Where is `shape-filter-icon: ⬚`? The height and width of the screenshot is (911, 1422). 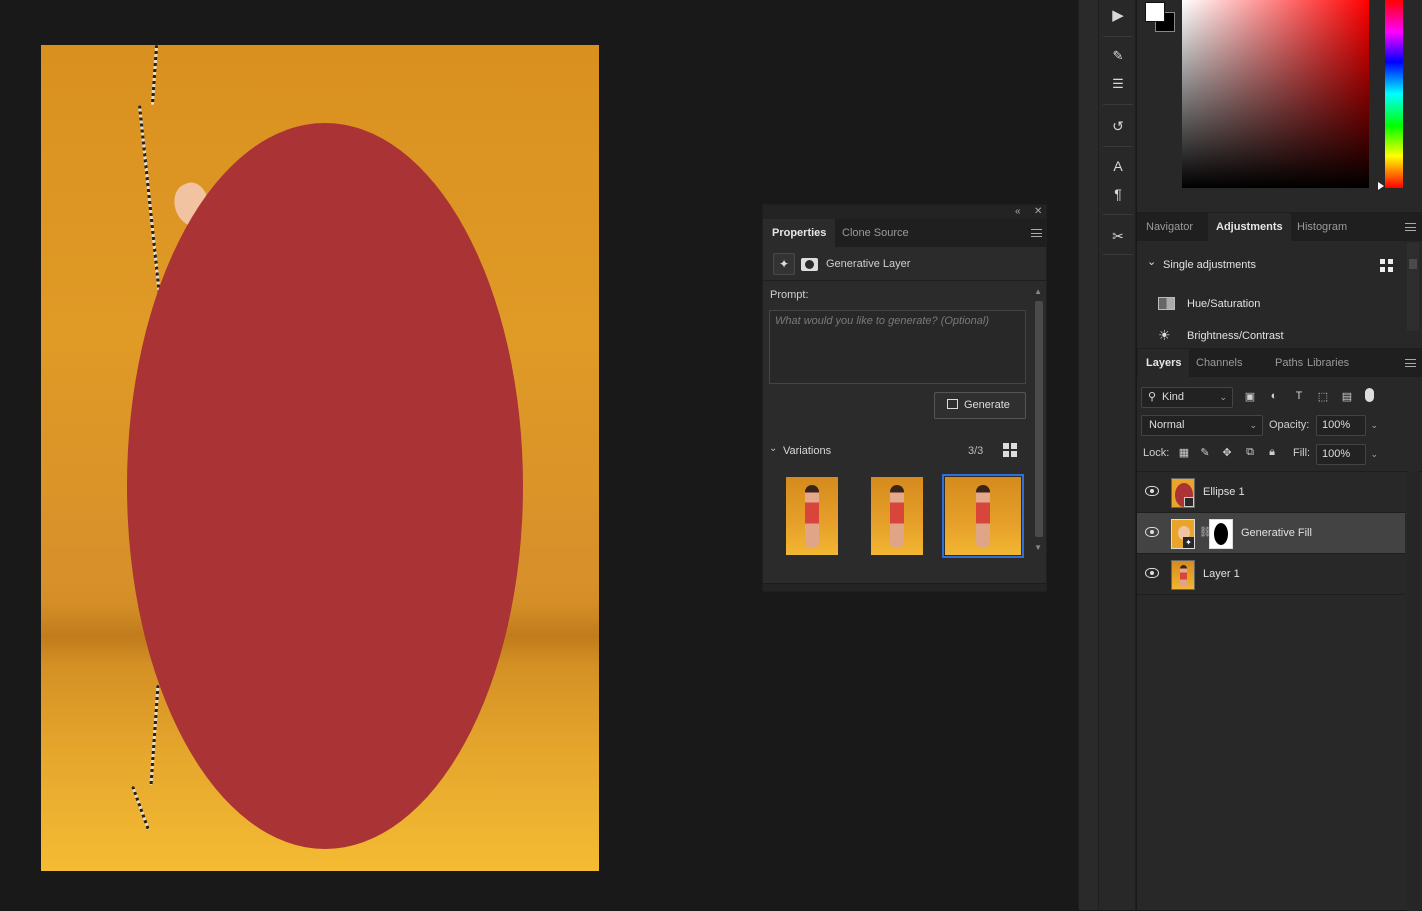
shape-filter-icon: ⬚ is located at coordinates (1323, 396).